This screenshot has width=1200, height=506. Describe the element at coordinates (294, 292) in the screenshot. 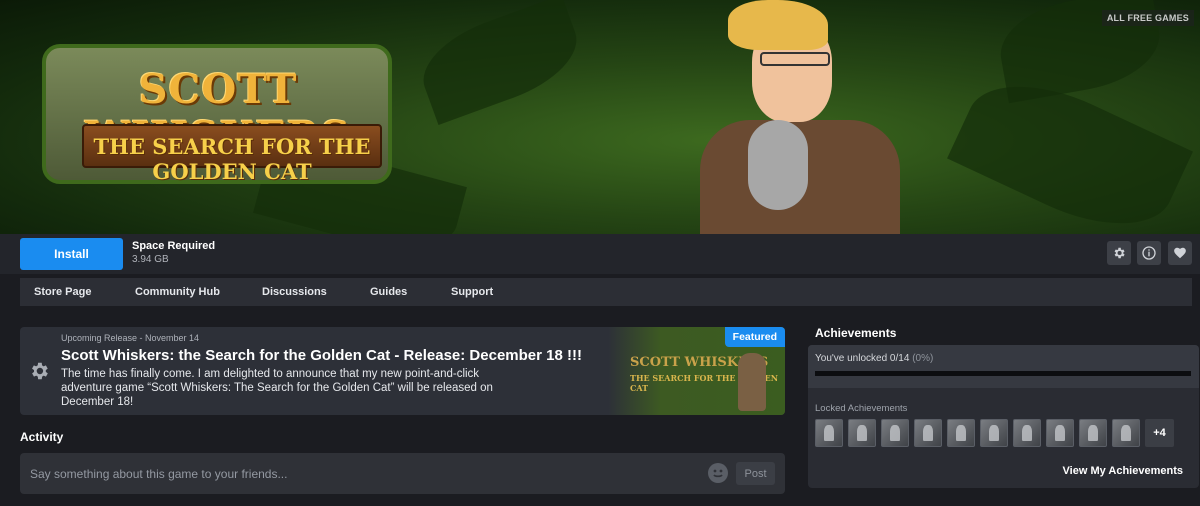

I see `nav-discussions: Discussions` at that location.